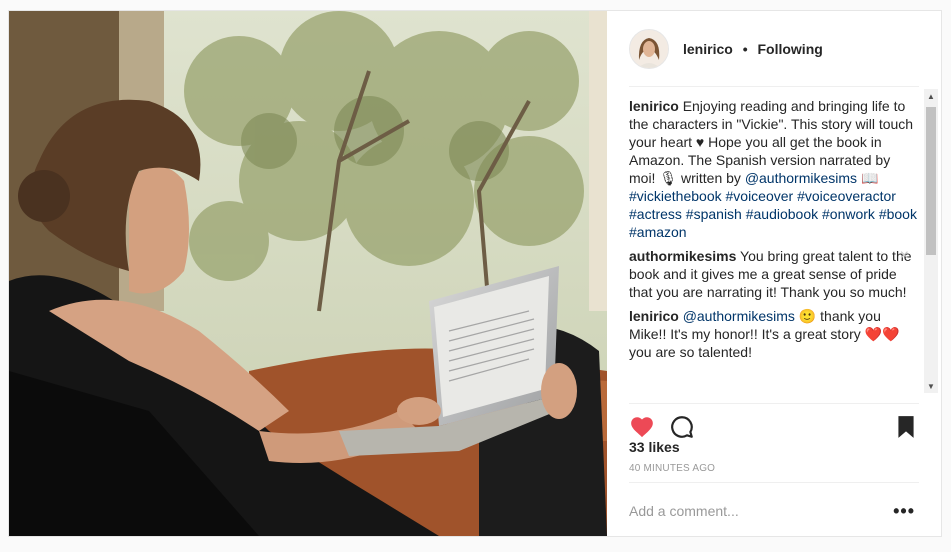 Image resolution: width=951 pixels, height=552 pixels. I want to click on scroll-down-icon: ▼, so click(931, 386).